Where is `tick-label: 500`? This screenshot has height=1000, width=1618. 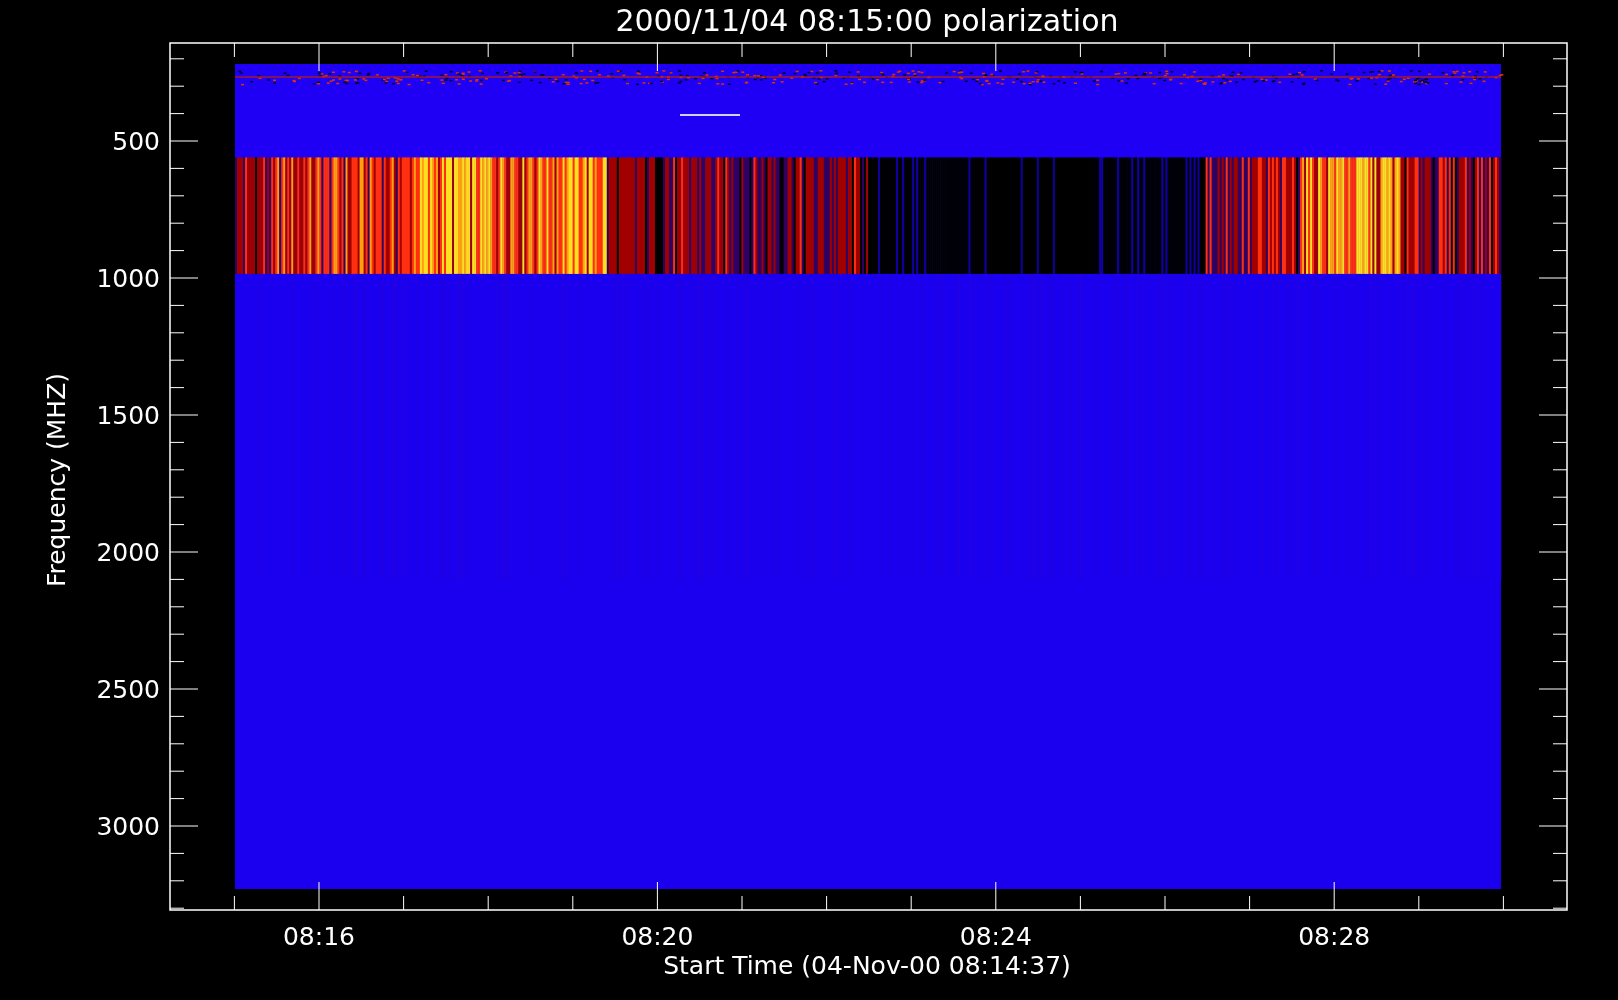
tick-label: 500 is located at coordinates (136, 141).